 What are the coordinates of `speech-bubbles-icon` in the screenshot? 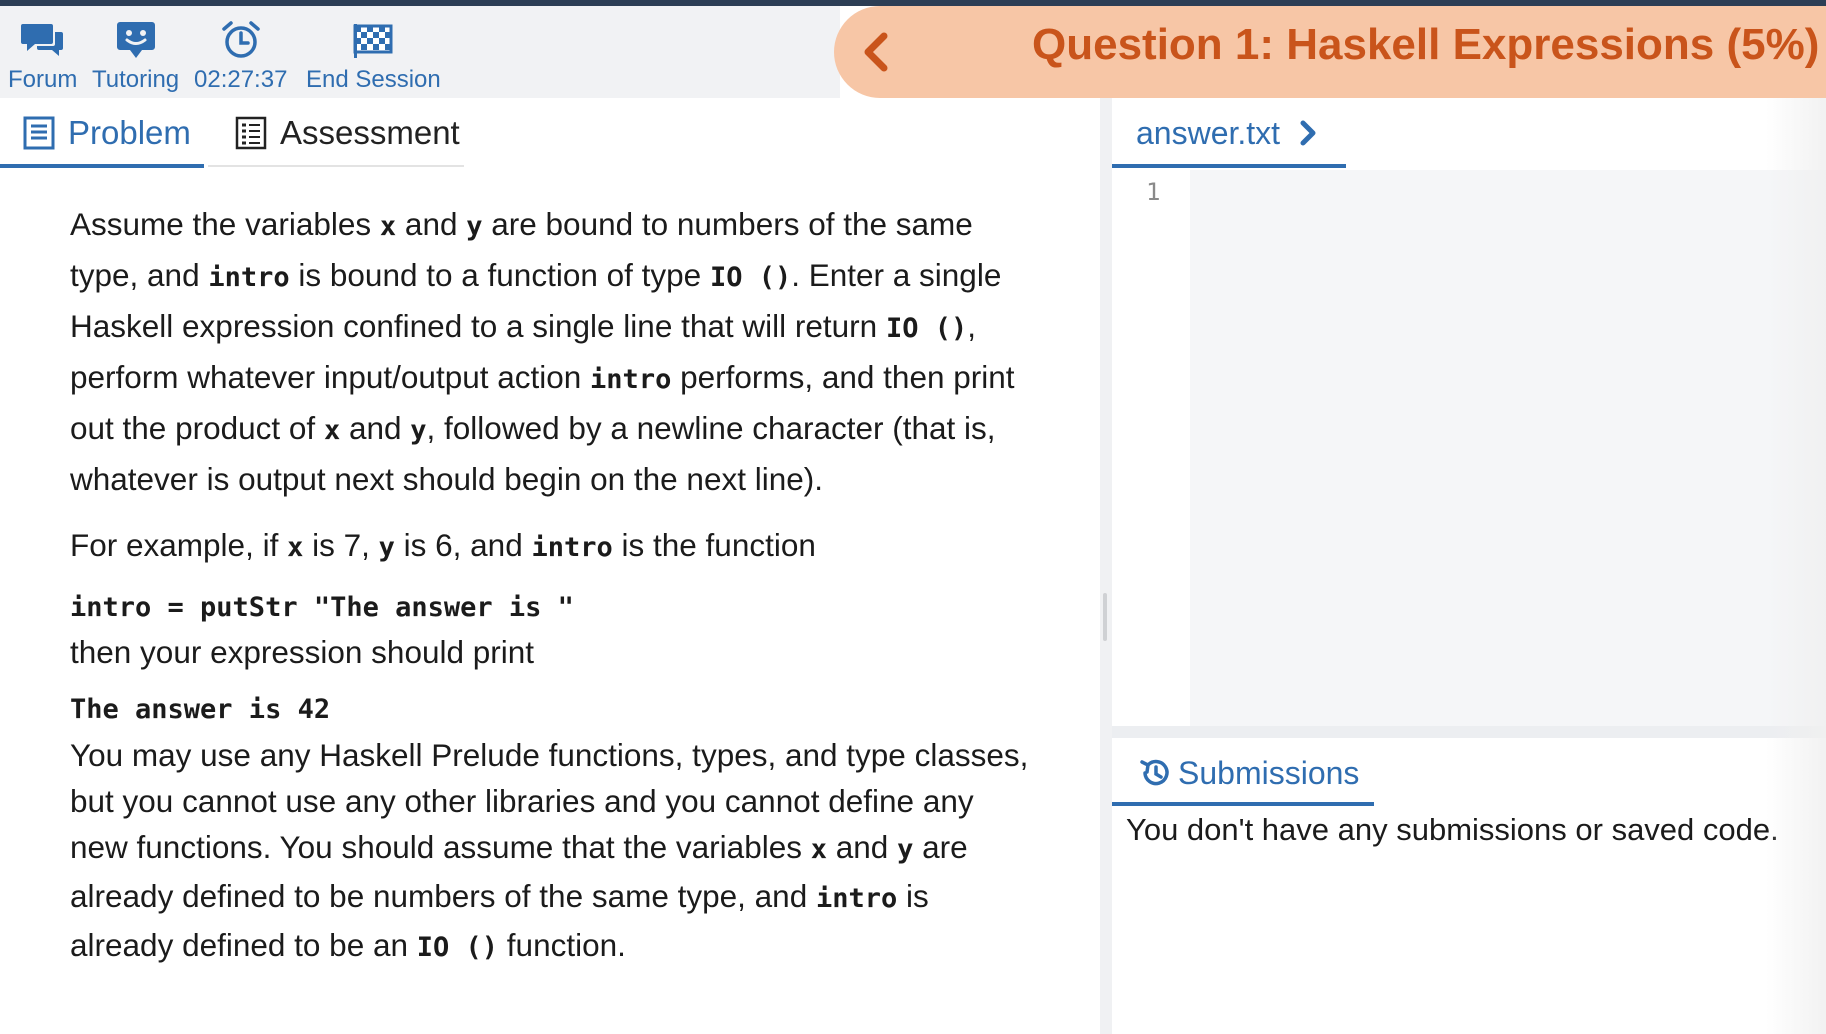 It's located at (41, 40).